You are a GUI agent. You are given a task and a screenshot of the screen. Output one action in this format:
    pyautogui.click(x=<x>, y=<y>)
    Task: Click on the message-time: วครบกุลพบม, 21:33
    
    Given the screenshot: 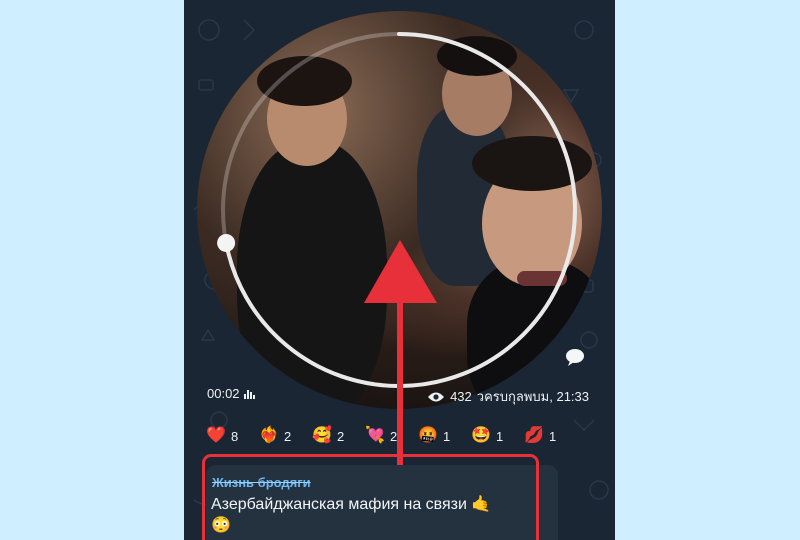 What is the action you would take?
    pyautogui.click(x=532, y=396)
    